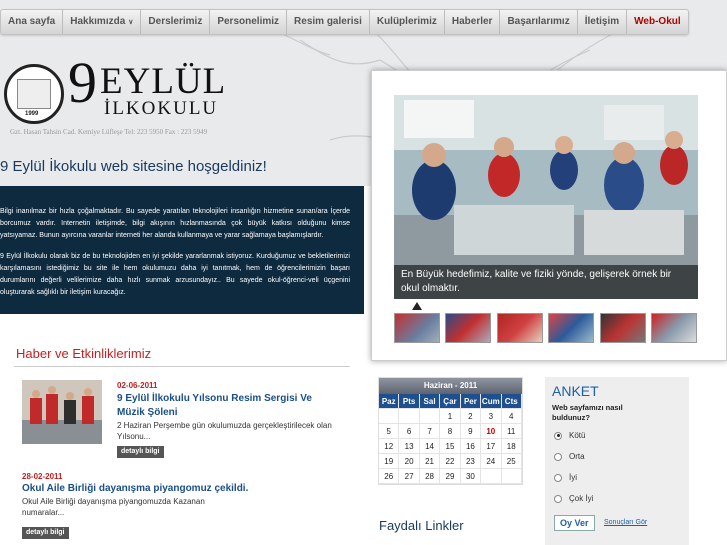 The image size is (727, 545). I want to click on calendar-week: 12 13 14 15 16 17 18, so click(450, 446).